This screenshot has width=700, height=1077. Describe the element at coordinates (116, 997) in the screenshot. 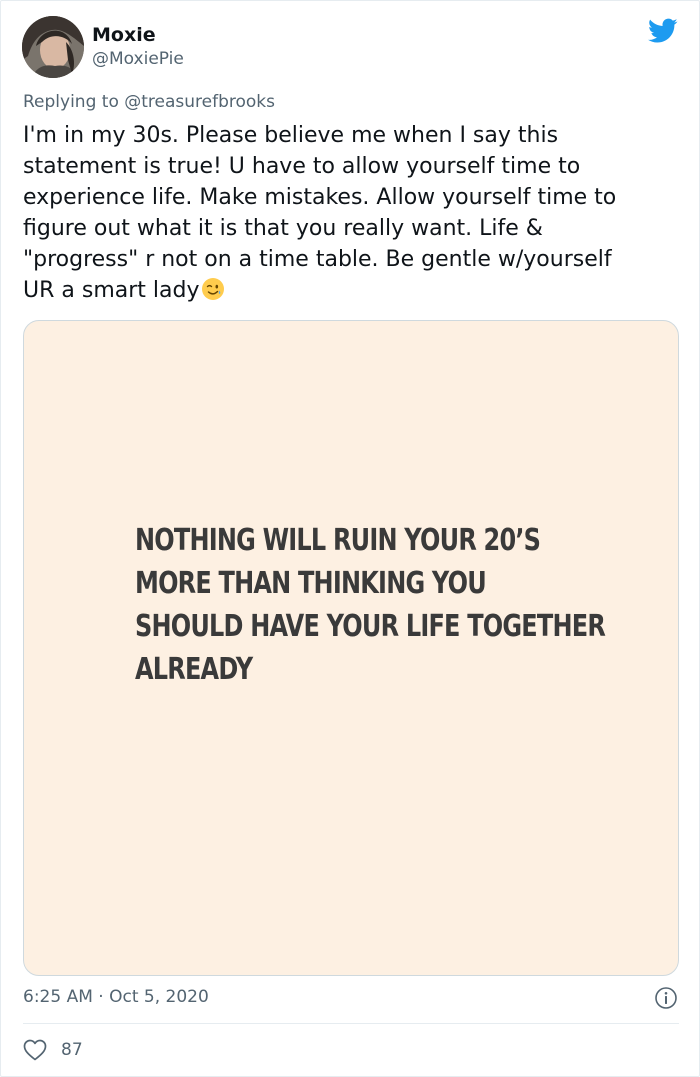

I see `tweet-timestamp: 6:25 AM · Oct 5, 2020` at that location.